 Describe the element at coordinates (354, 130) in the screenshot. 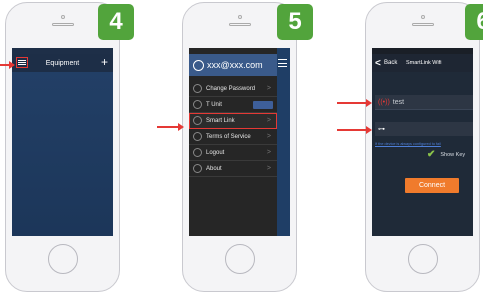

I see `arrow-to-password-field` at that location.